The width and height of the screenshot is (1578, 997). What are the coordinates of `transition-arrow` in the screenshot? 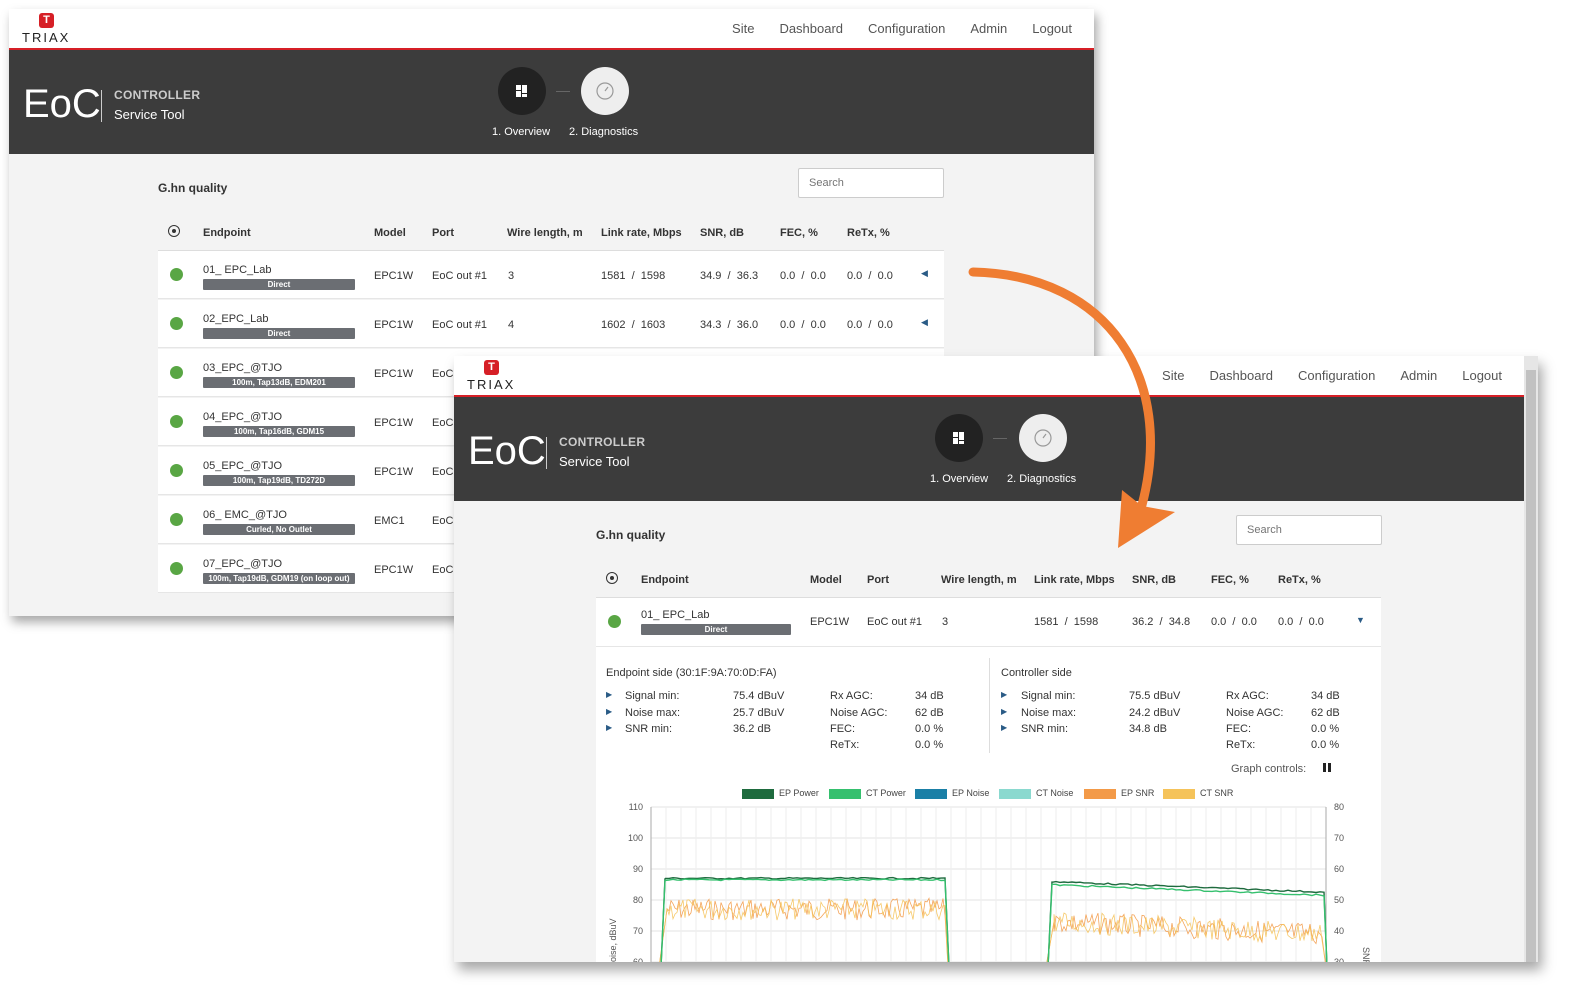 It's located at (1071, 407).